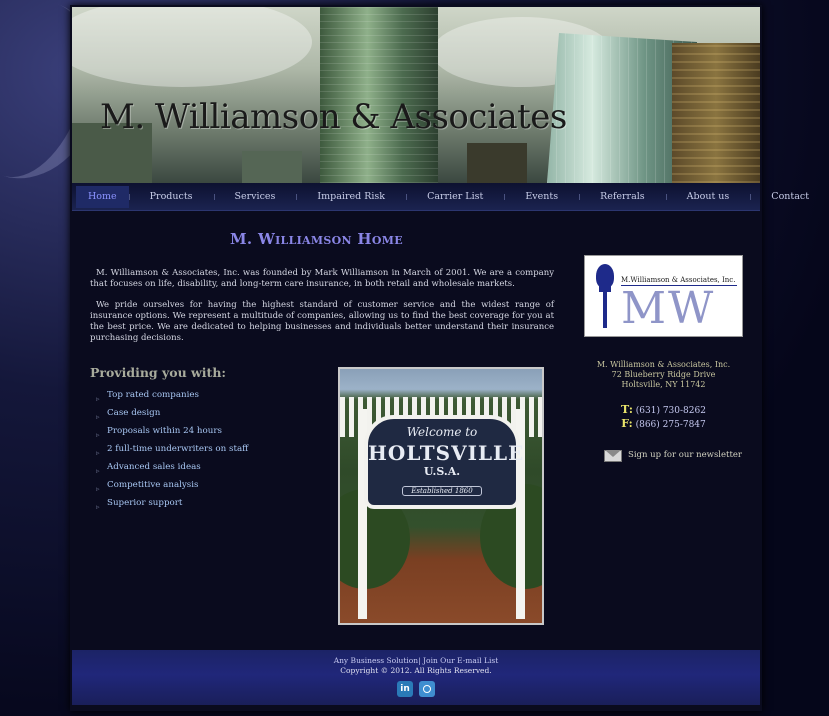 This screenshot has height=716, width=829. I want to click on torch-icon, so click(605, 296).